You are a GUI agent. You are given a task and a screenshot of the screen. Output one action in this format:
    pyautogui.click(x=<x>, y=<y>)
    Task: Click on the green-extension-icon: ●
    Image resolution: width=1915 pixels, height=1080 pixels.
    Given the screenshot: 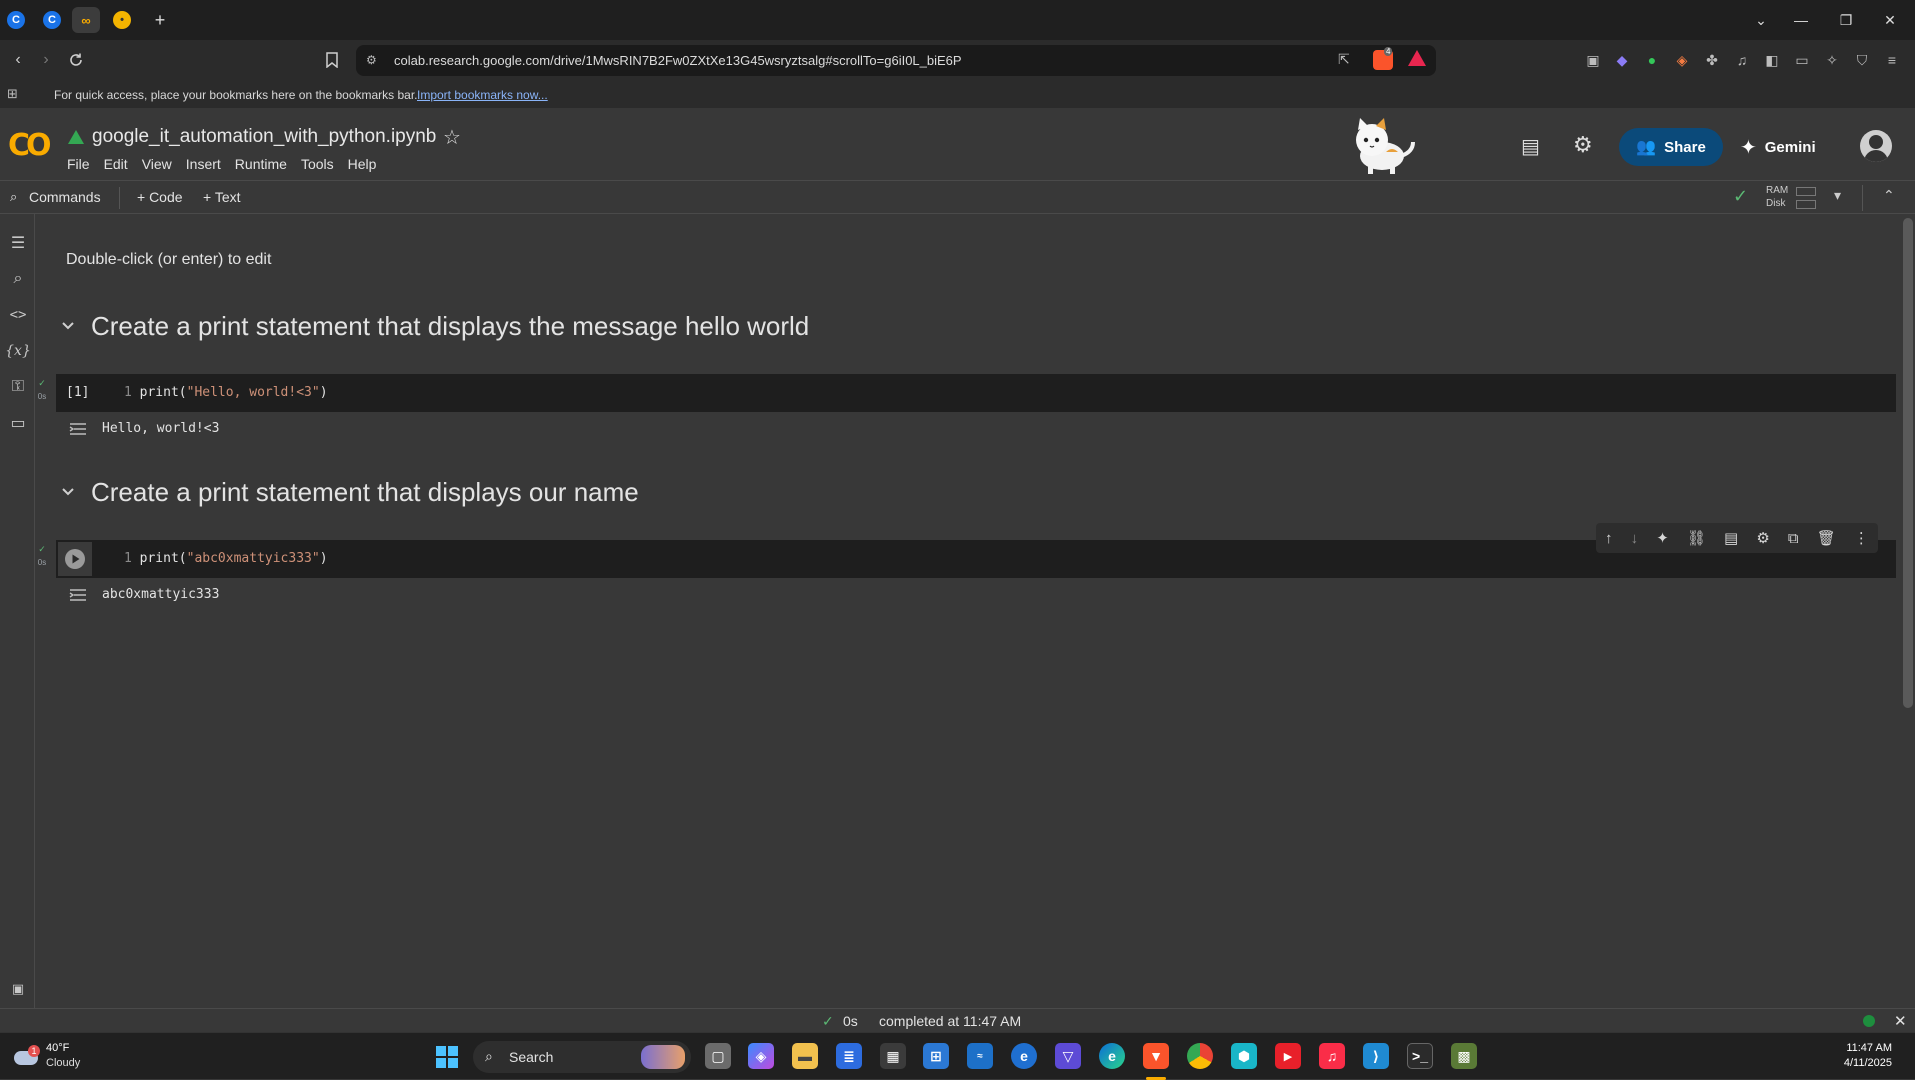 What is the action you would take?
    pyautogui.click(x=1652, y=60)
    